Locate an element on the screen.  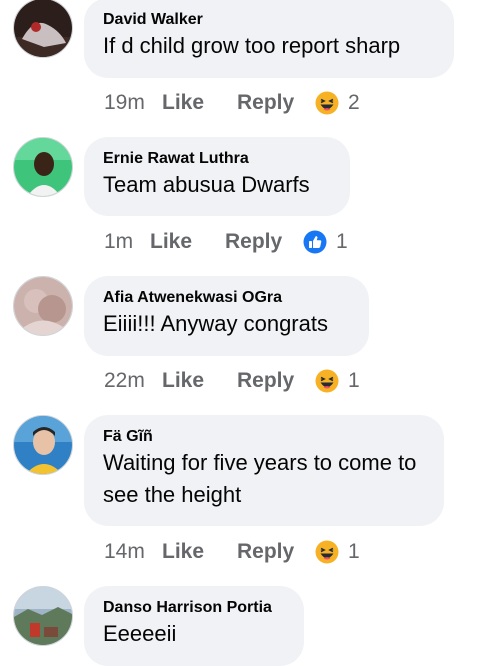
comment-text: If d child grow too report sharp is located at coordinates (252, 45).